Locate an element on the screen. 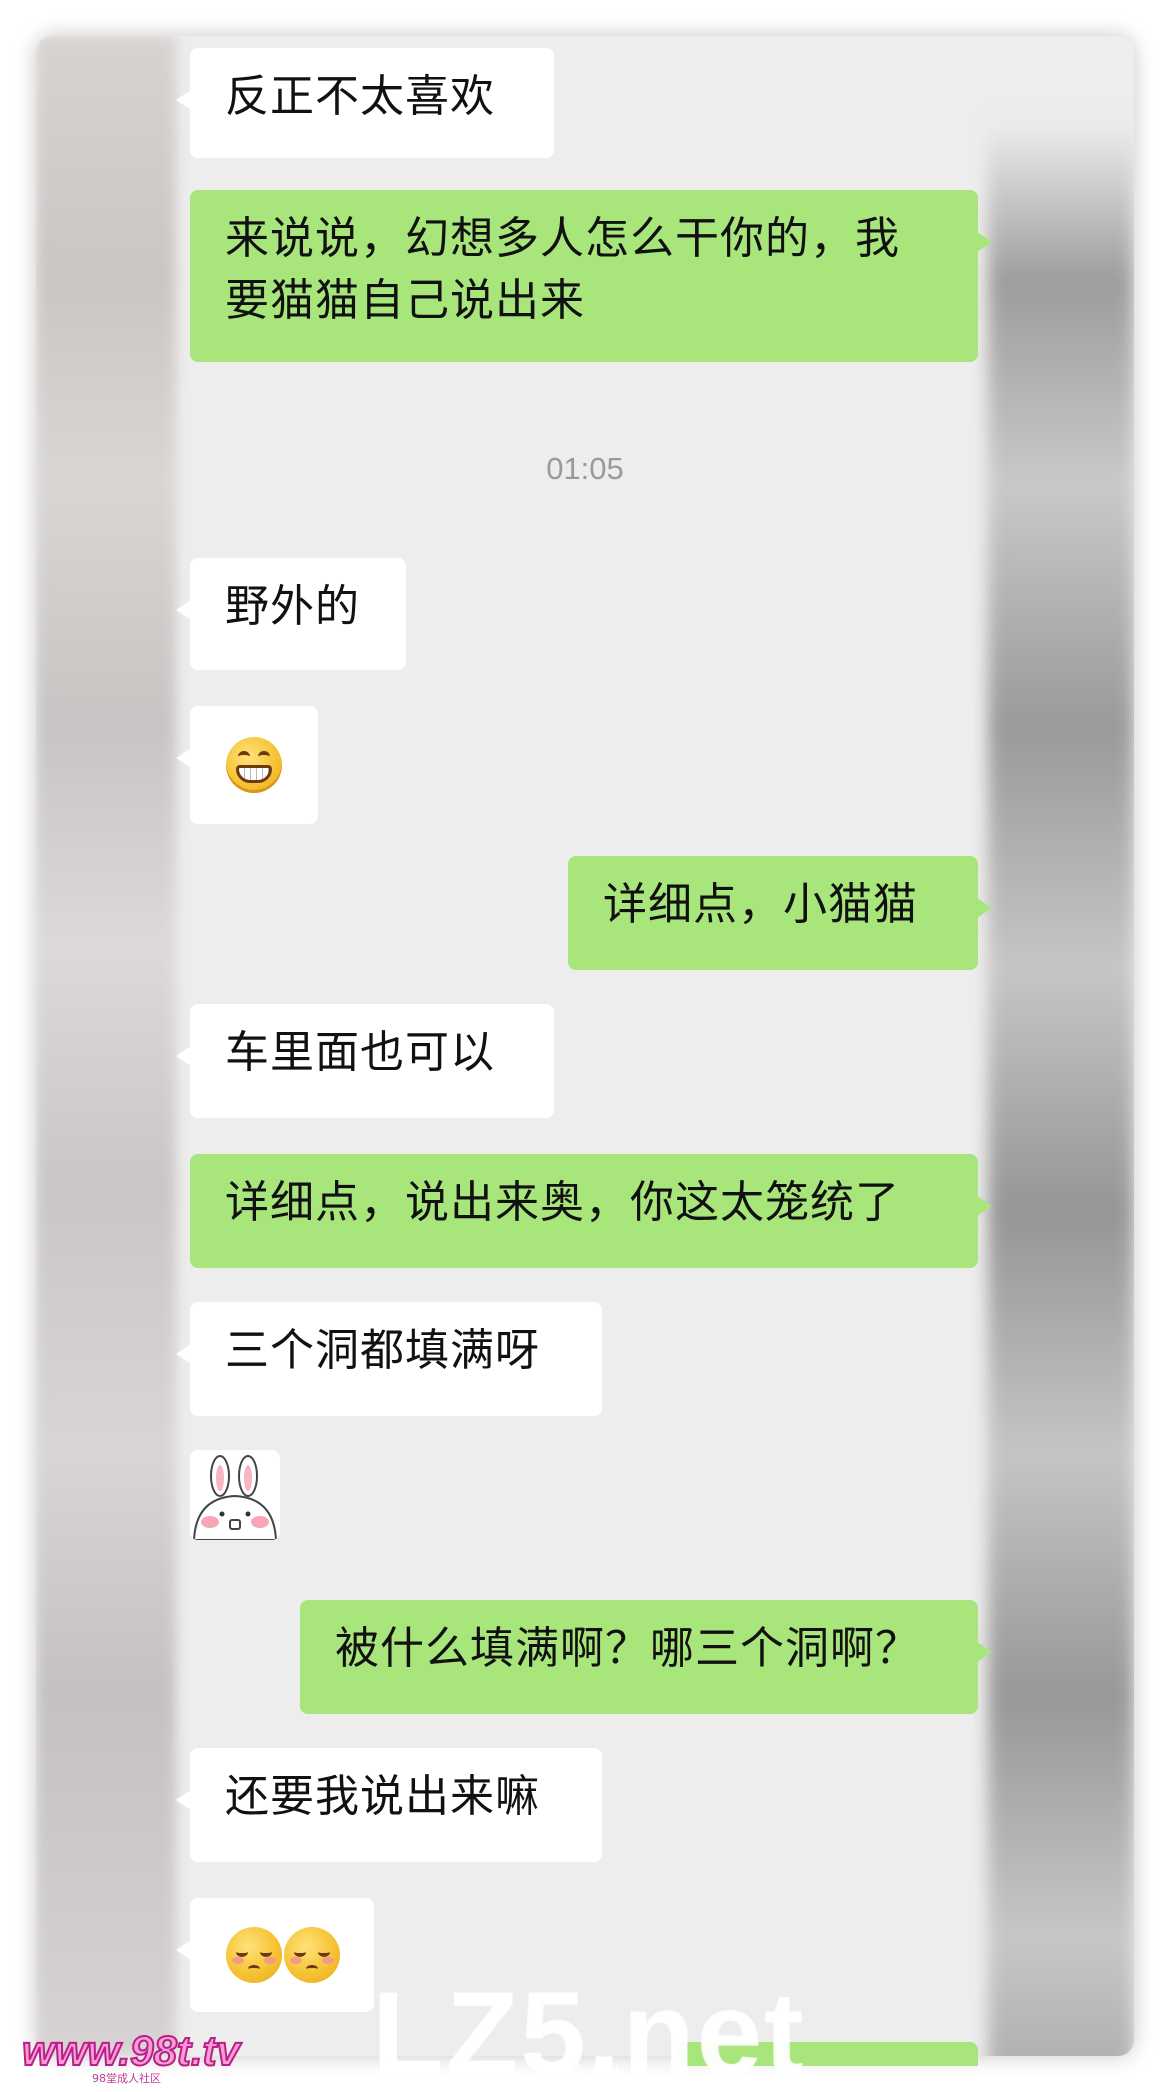 The height and width of the screenshot is (2092, 1170). watermark-lz5-subtext: 我爱人人 is located at coordinates (584, 2076).